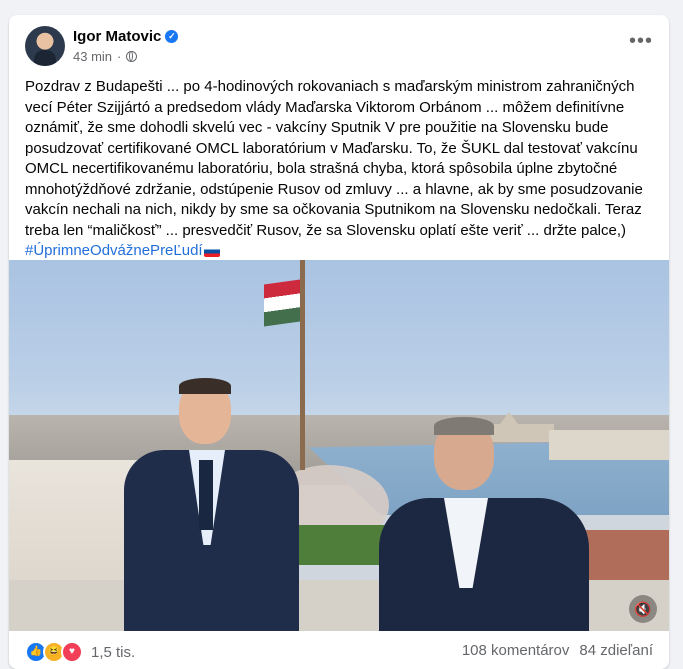  Describe the element at coordinates (172, 36) in the screenshot. I see `verified-badge-icon: ✓` at that location.